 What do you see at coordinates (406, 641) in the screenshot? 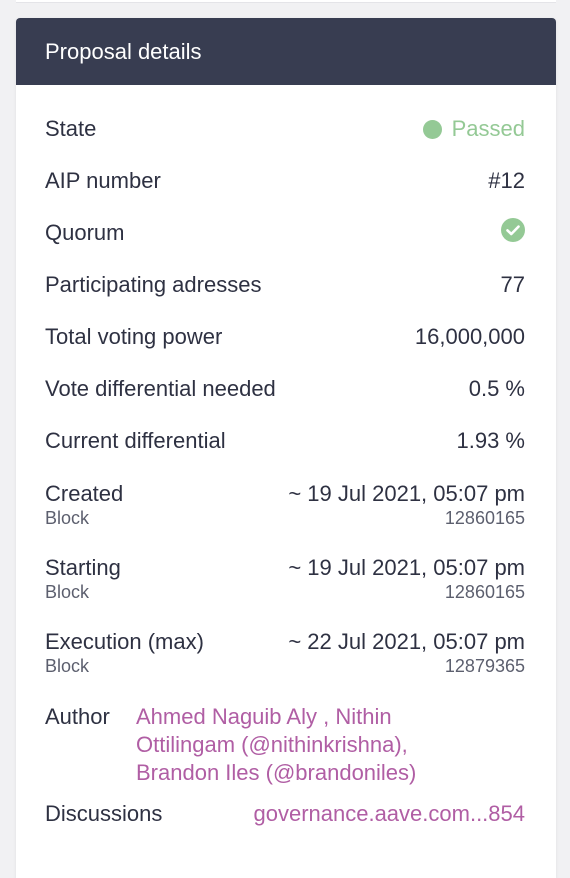
I see `execution-date: ~ 22 Jul 2021, 05:07 pm` at bounding box center [406, 641].